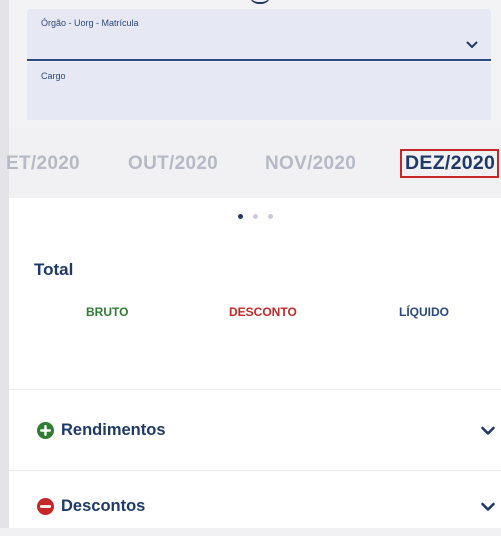 Image resolution: width=501 pixels, height=536 pixels. I want to click on descontos-section: Descontos, so click(255, 506).